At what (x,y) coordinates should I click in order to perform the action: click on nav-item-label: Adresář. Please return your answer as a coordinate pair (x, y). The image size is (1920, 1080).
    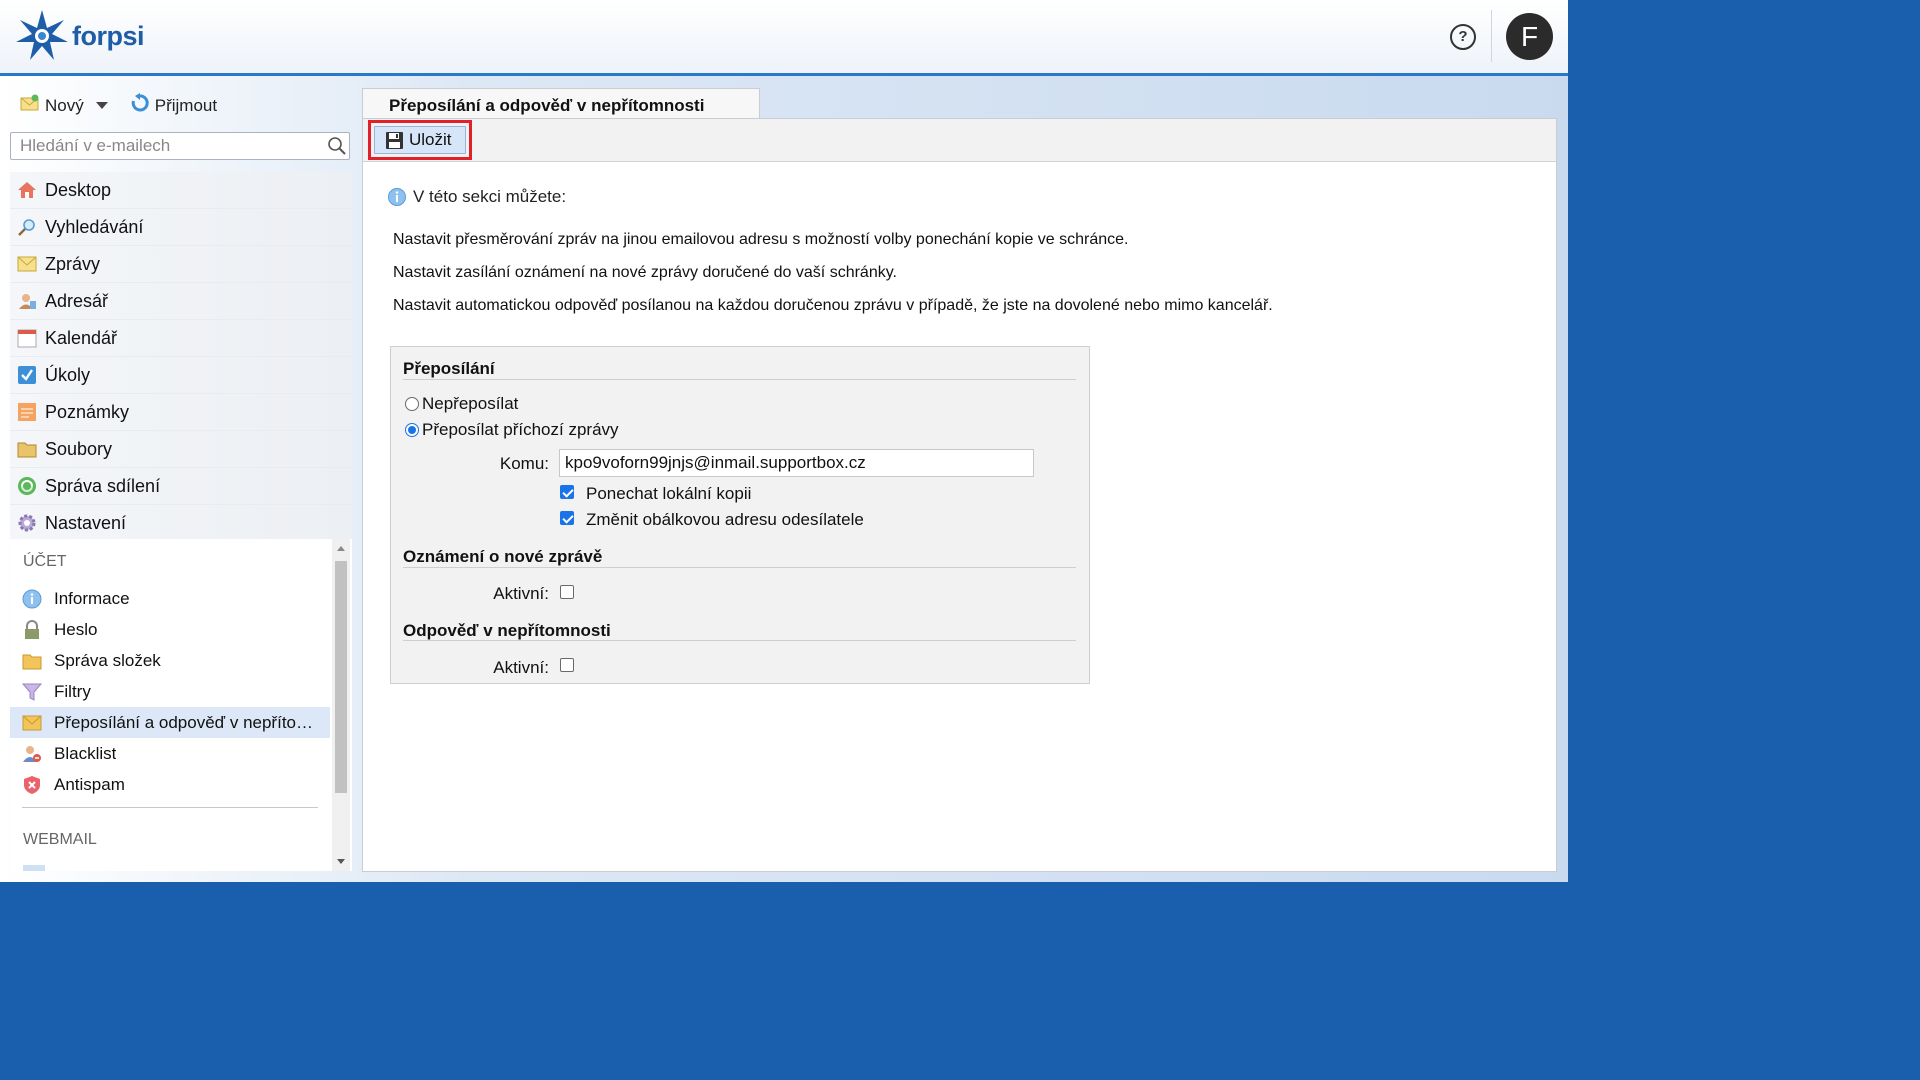
    Looking at the image, I should click on (77, 300).